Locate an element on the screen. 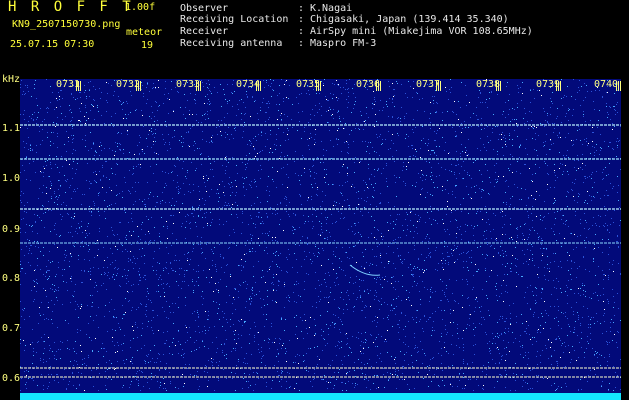 This screenshot has height=400, width=629. filename-label: KN9_2507150730.png is located at coordinates (66, 24).